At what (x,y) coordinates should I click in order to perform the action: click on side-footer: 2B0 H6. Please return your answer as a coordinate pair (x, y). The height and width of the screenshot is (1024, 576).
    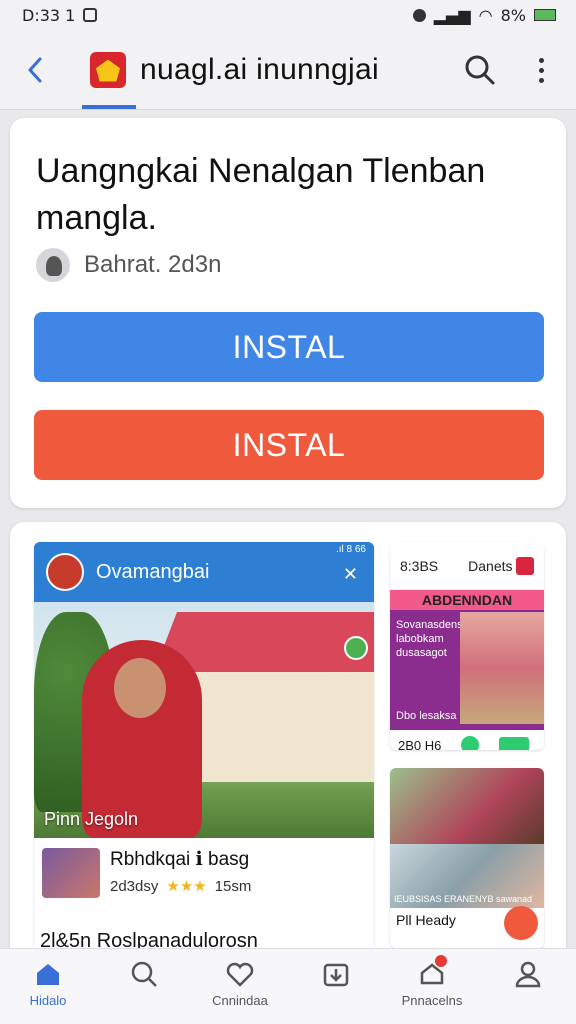
    Looking at the image, I should click on (467, 740).